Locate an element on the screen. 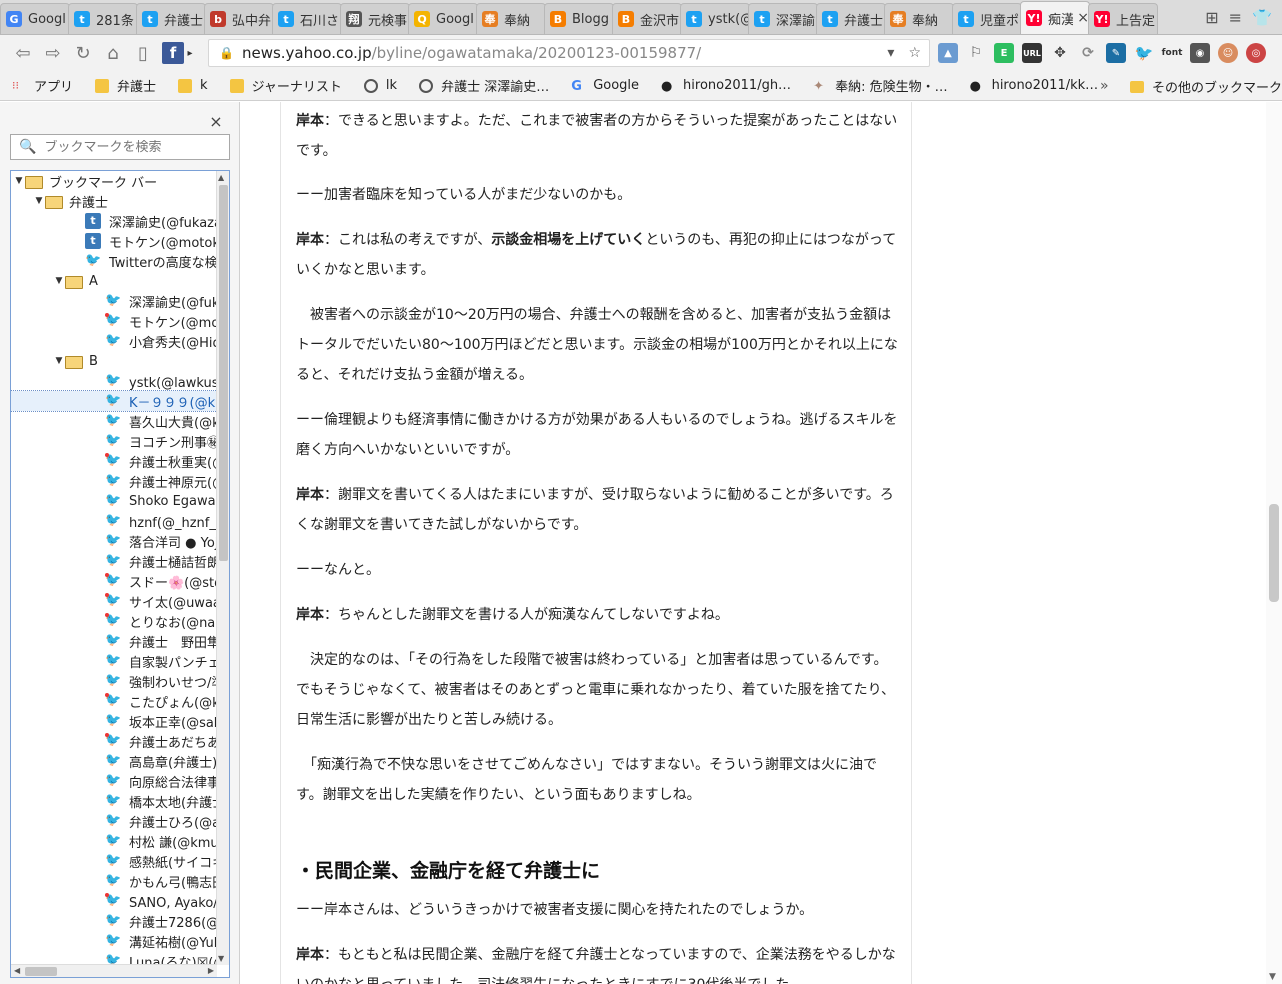 This screenshot has height=984, width=1282. bookmark-item: 🐦 向原総合法律事務 is located at coordinates (114, 781).